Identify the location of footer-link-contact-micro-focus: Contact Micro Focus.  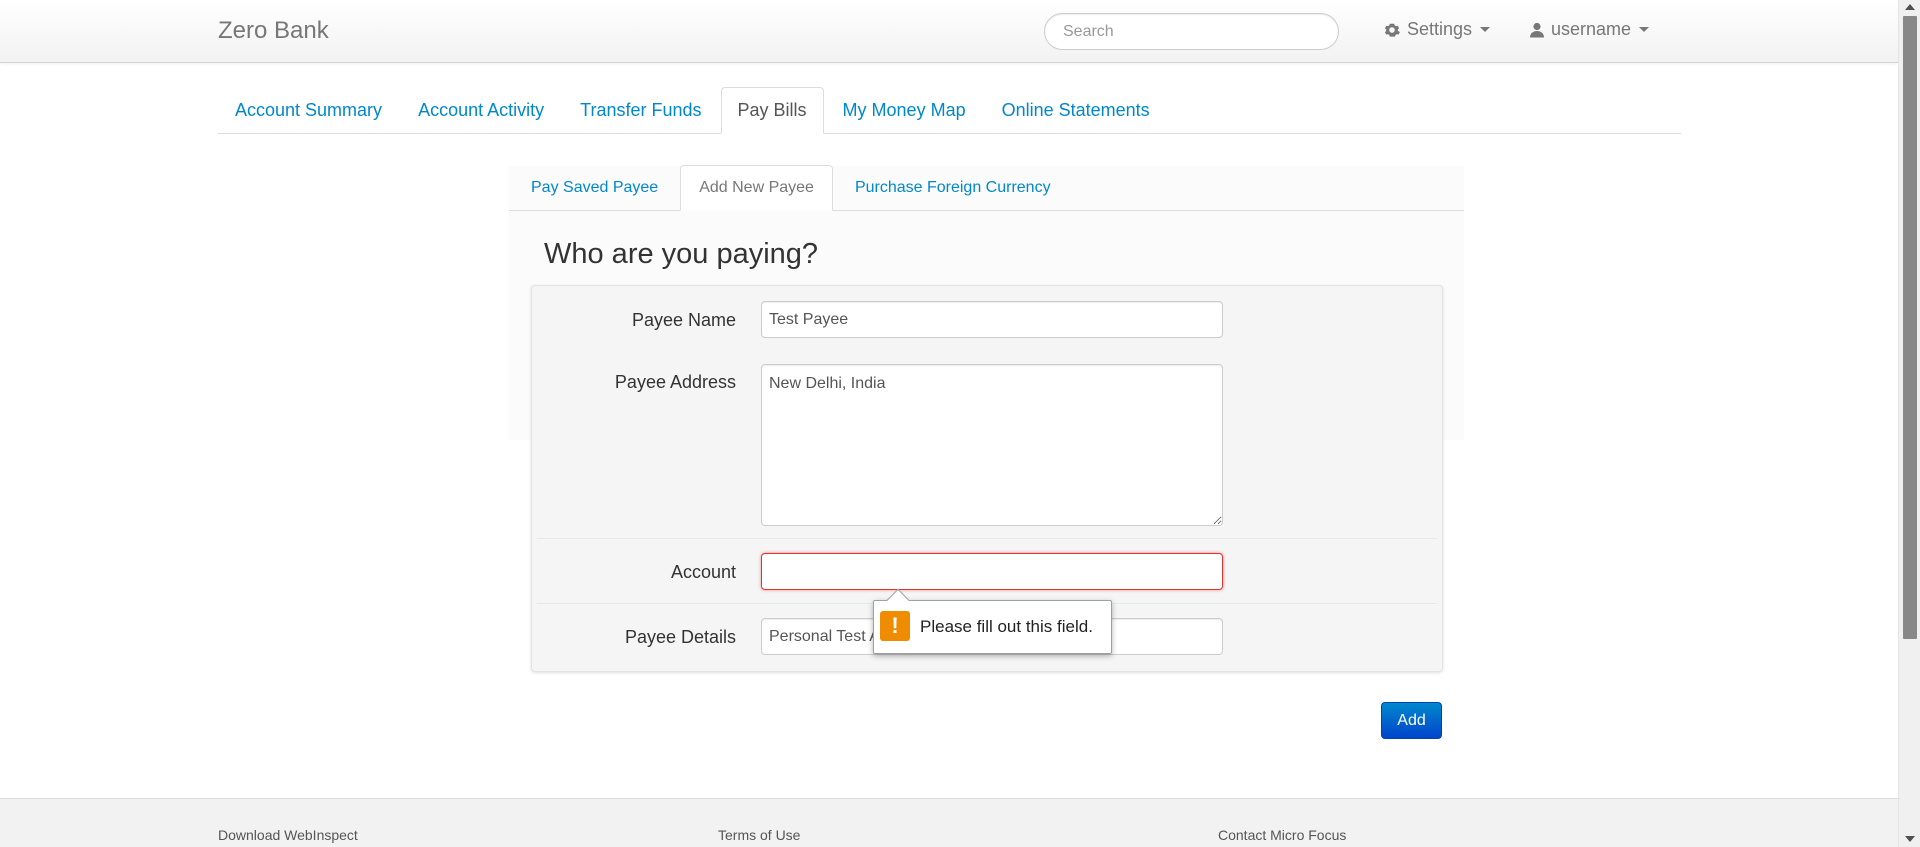
(1282, 835).